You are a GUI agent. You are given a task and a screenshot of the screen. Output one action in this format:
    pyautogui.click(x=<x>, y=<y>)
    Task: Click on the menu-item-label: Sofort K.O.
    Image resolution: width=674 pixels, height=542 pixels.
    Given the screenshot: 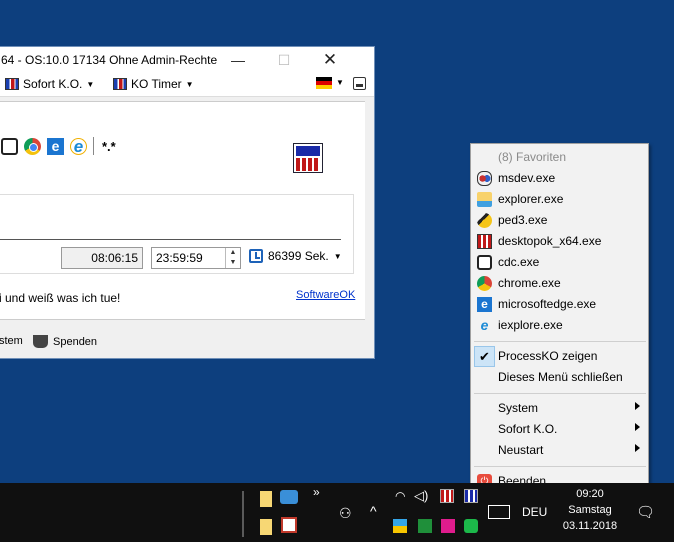 What is the action you would take?
    pyautogui.click(x=528, y=429)
    